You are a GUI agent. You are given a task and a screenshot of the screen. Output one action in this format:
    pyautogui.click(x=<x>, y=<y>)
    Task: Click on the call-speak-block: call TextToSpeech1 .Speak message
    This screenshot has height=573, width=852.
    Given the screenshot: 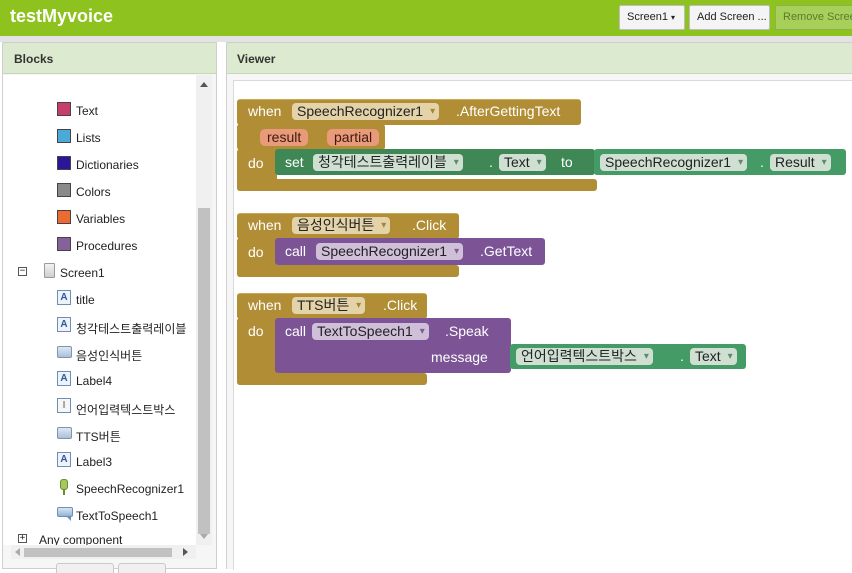 What is the action you would take?
    pyautogui.click(x=393, y=345)
    